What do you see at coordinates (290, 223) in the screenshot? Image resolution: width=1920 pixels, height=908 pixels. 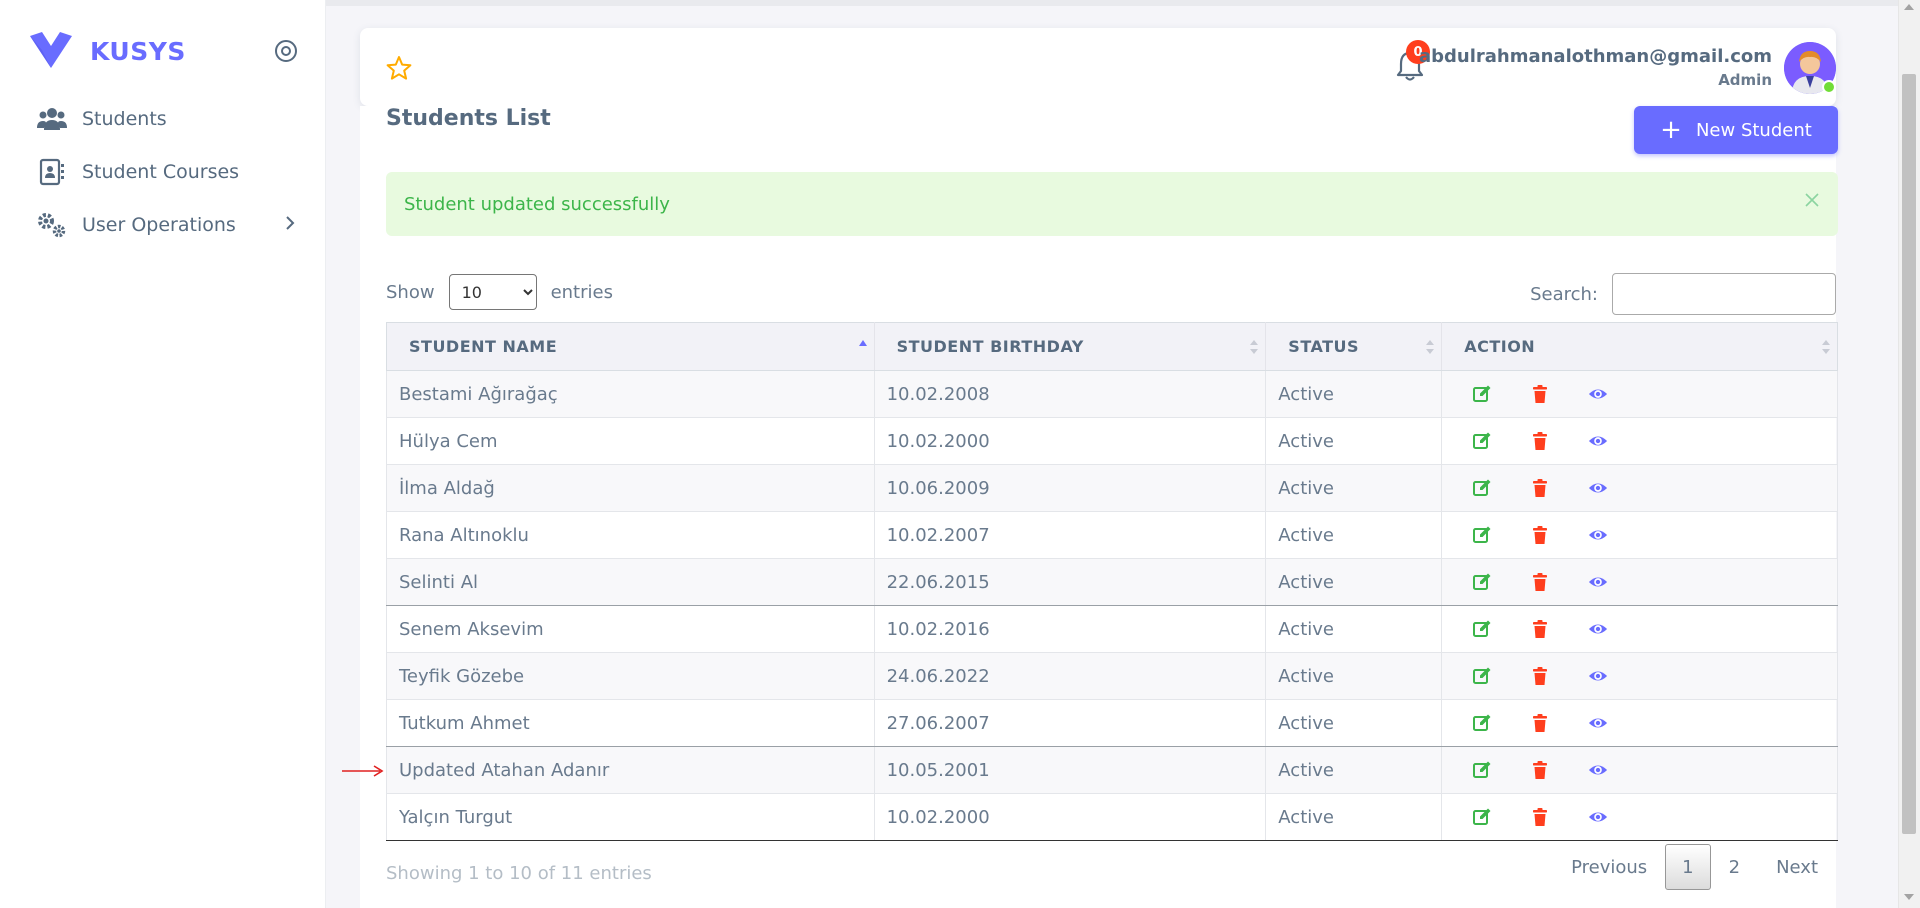 I see `chevron-right-icon` at bounding box center [290, 223].